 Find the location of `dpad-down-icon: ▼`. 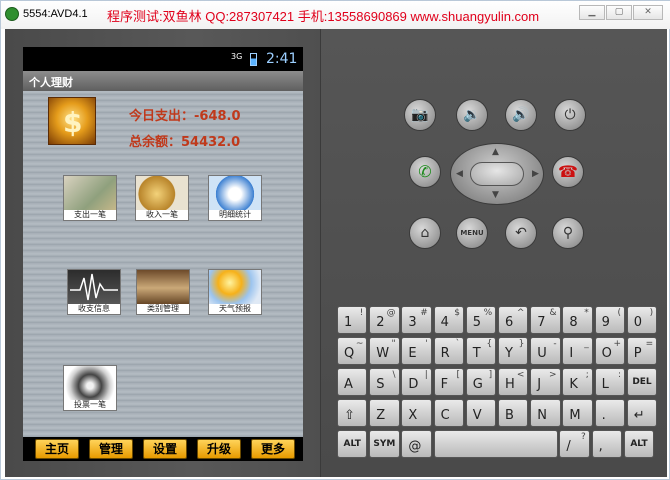

dpad-down-icon: ▼ is located at coordinates (495, 195).